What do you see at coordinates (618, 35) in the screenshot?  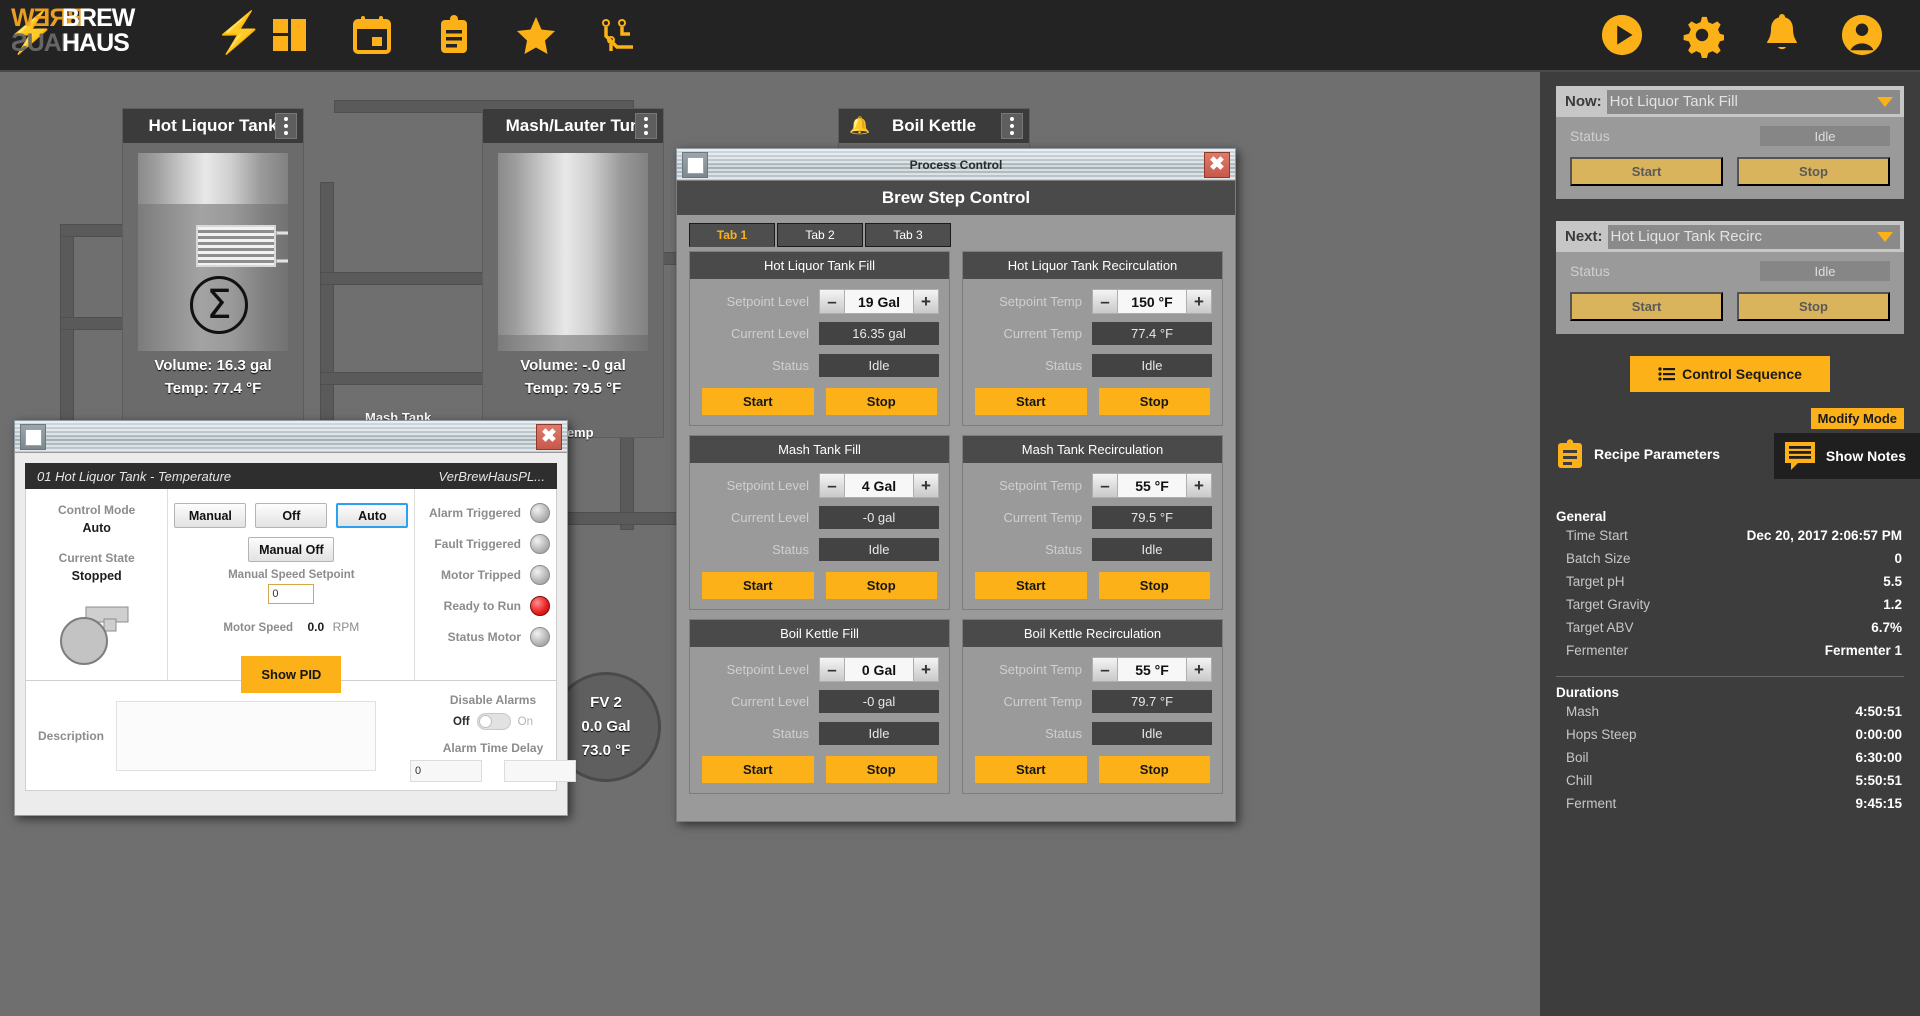 I see `circuit-icon` at bounding box center [618, 35].